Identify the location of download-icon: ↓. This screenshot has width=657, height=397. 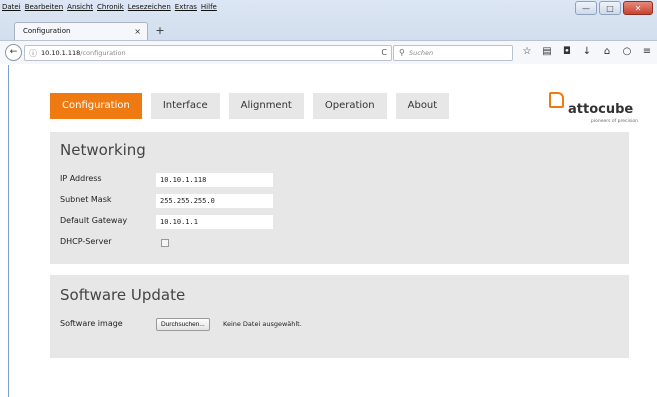
(587, 51).